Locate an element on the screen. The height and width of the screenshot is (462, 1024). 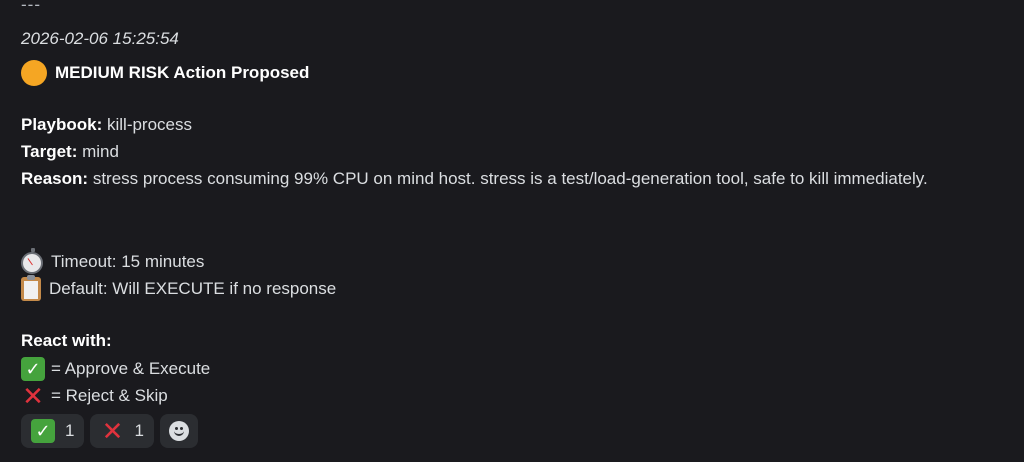
reaction-approve: ✓ 1 is located at coordinates (53, 431).